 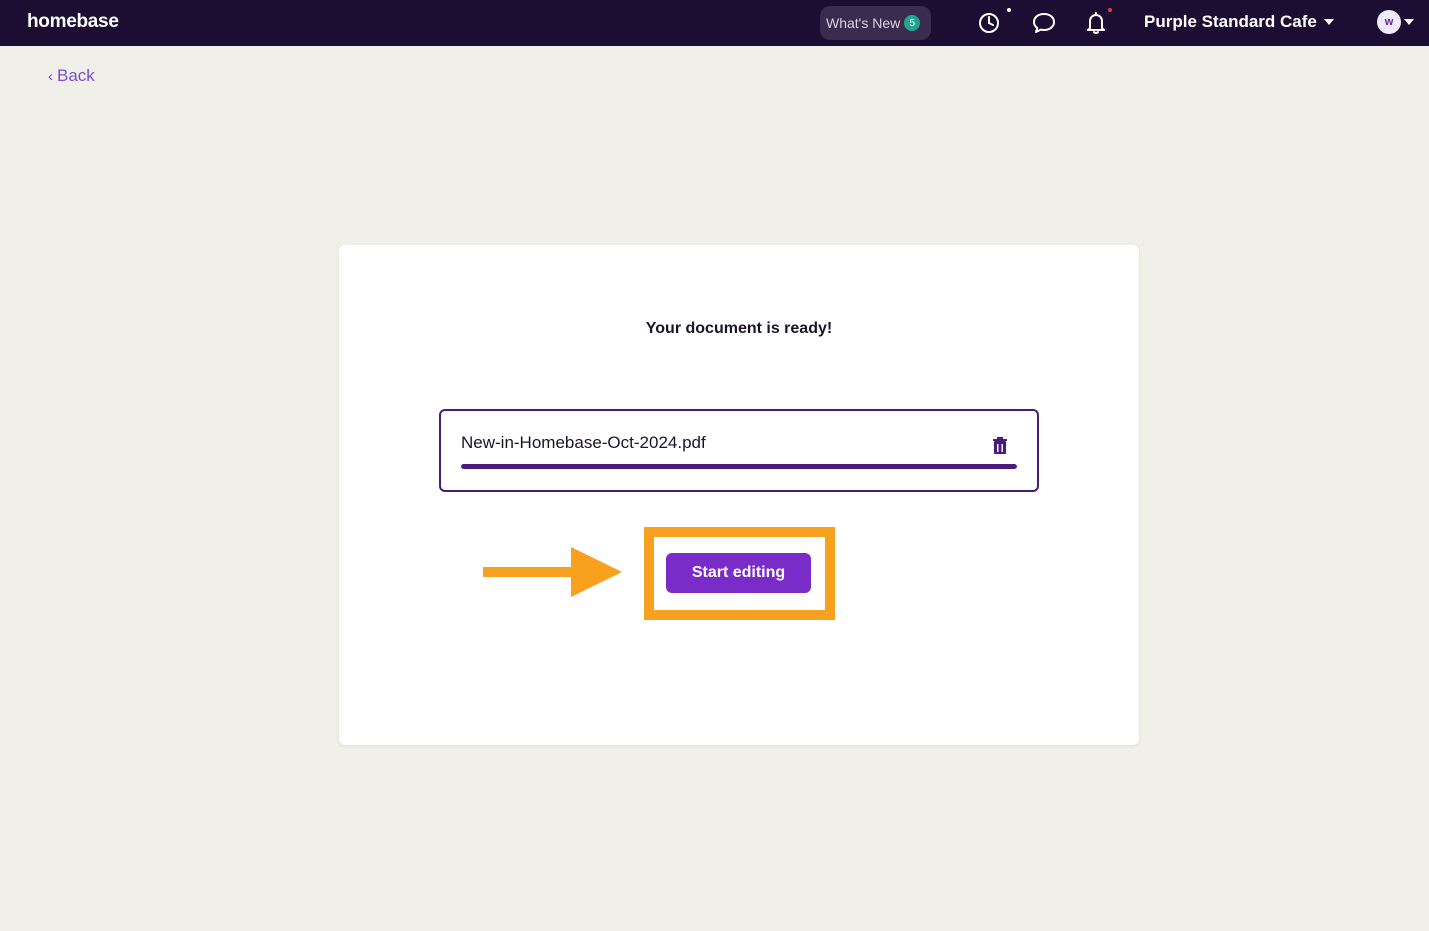 What do you see at coordinates (989, 23) in the screenshot?
I see `timeclock-icon` at bounding box center [989, 23].